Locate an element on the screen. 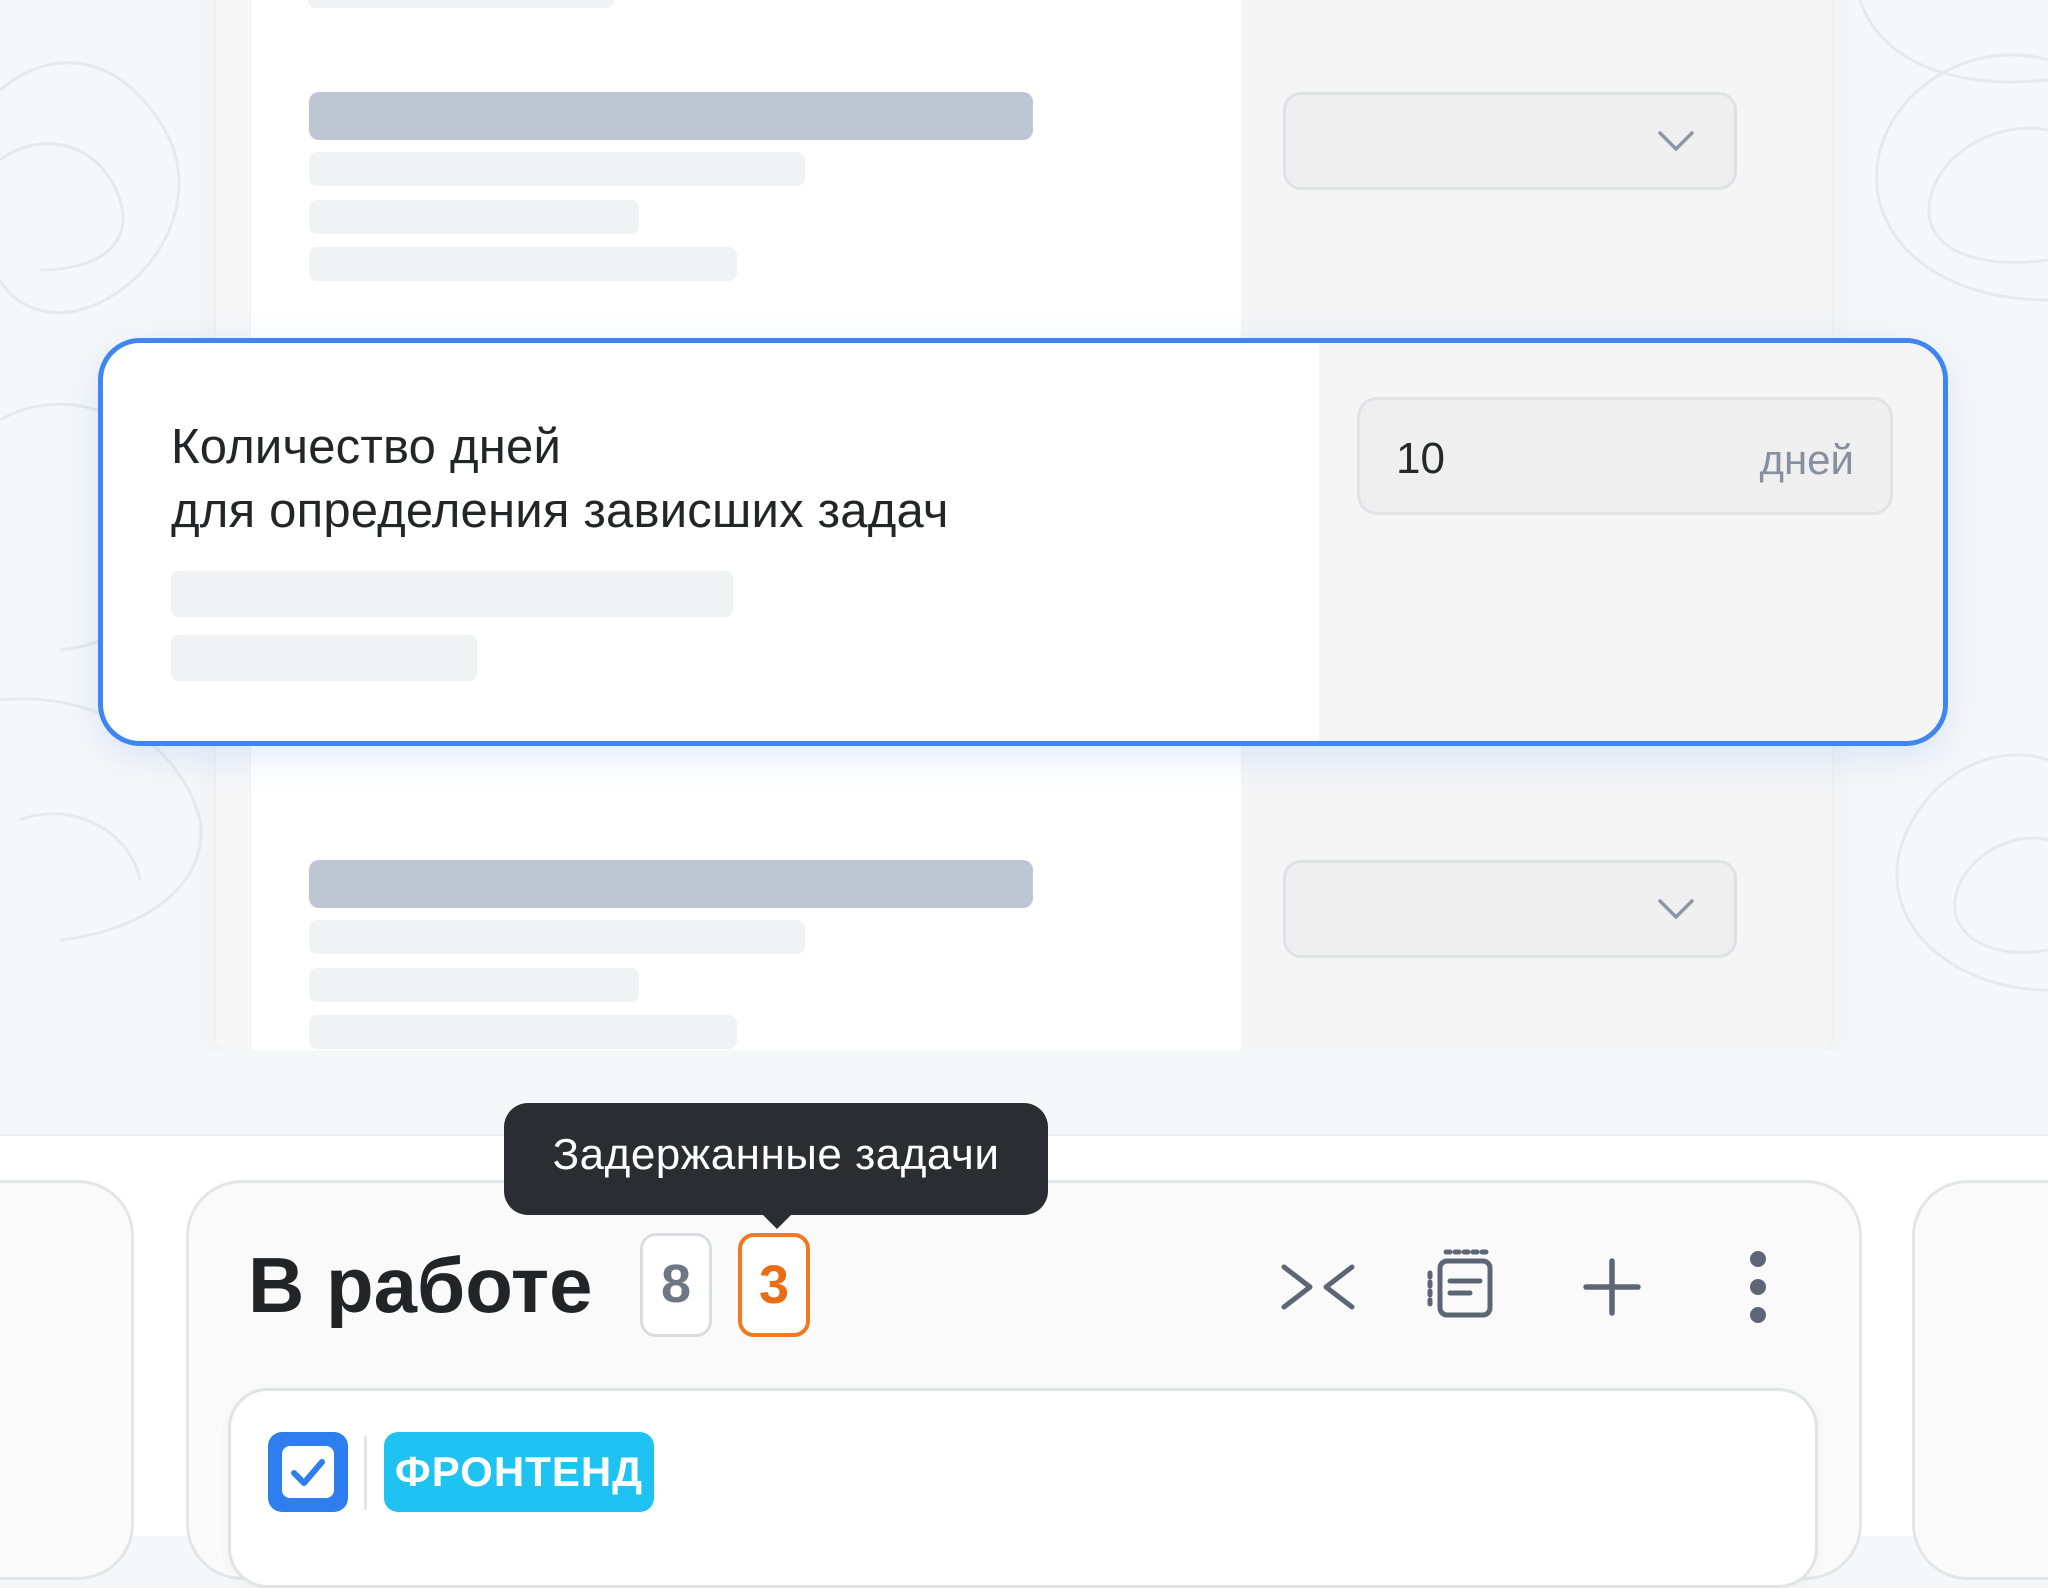 Image resolution: width=2048 pixels, height=1588 pixels. divider is located at coordinates (365, 1473).